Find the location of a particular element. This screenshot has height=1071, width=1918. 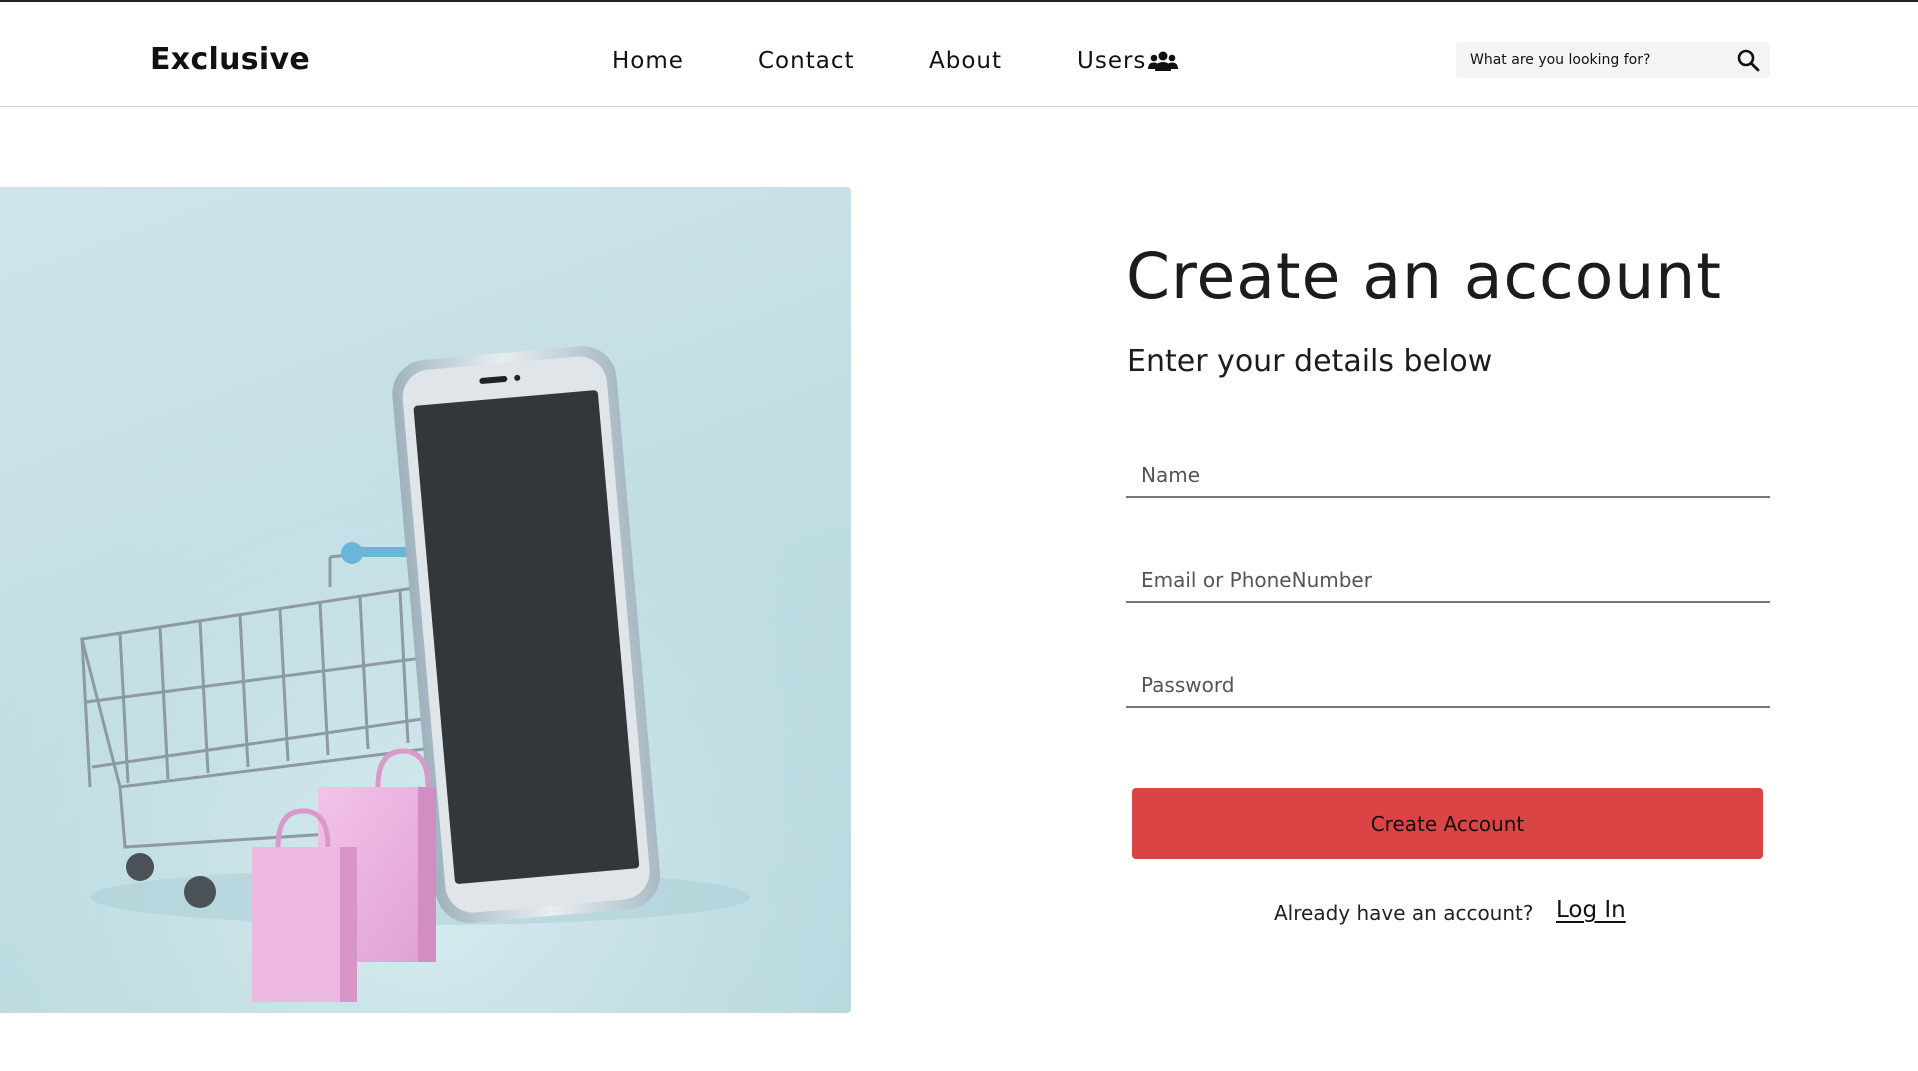

nav-home: Home is located at coordinates (648, 61).